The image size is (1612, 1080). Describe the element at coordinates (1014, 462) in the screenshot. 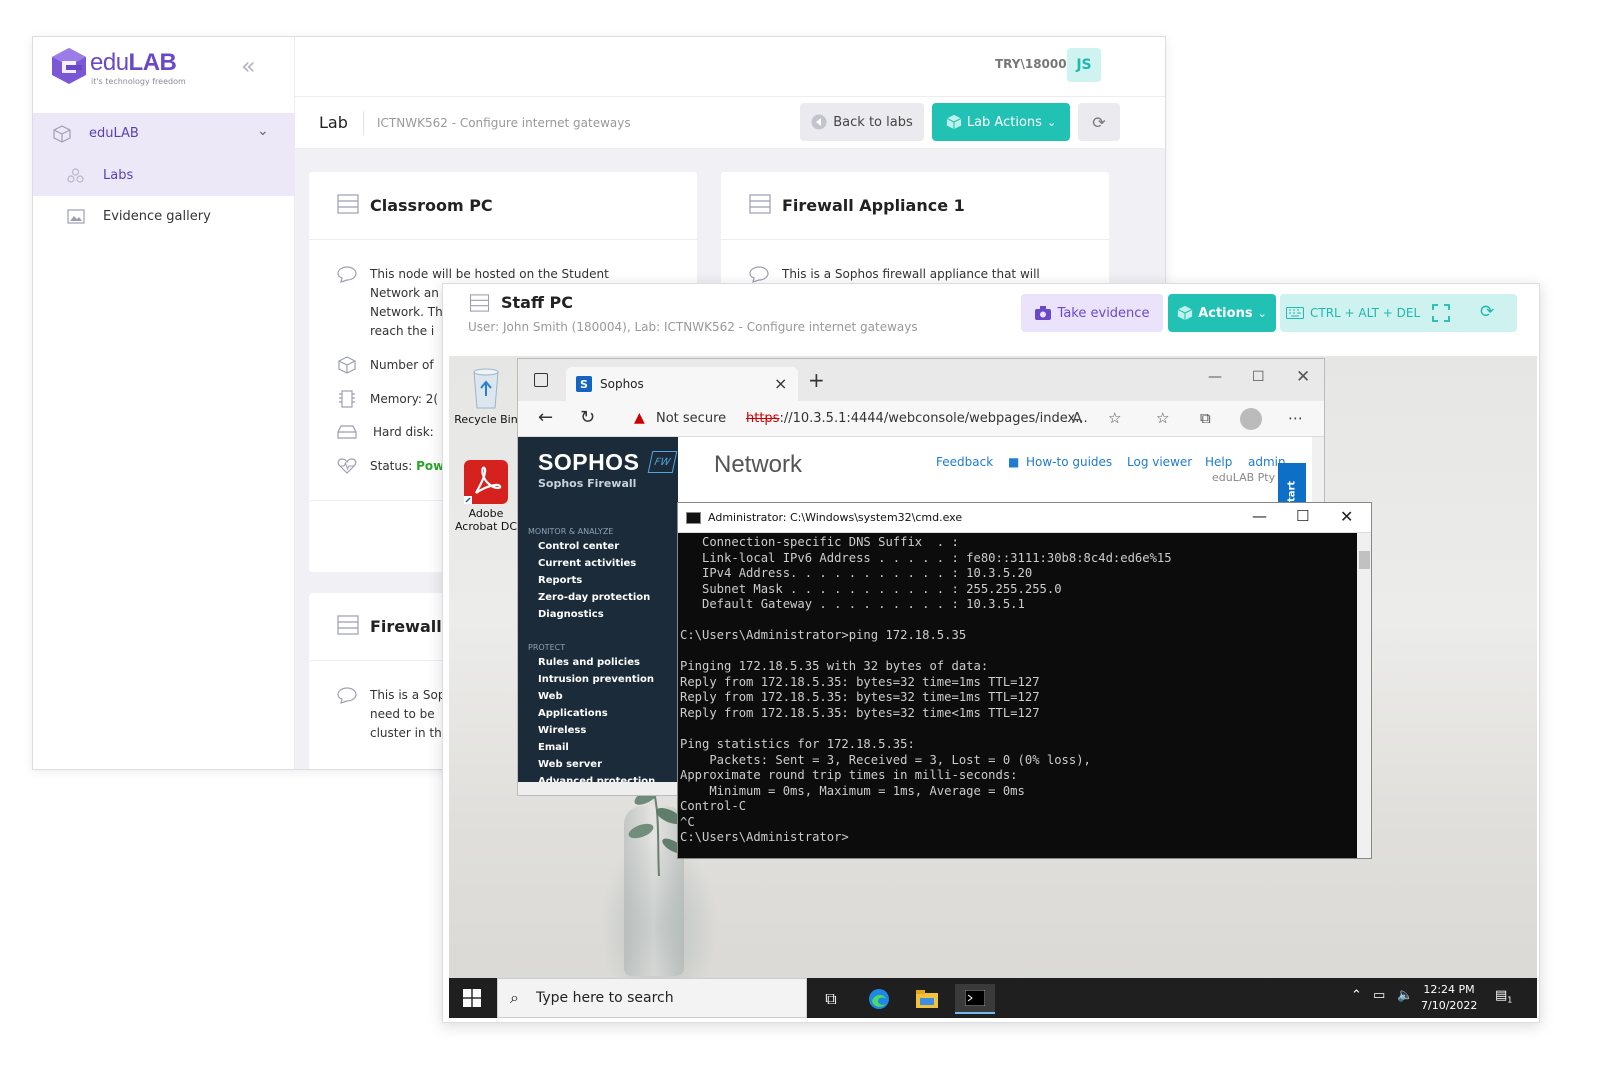

I see `video-camera-icon: ■` at that location.